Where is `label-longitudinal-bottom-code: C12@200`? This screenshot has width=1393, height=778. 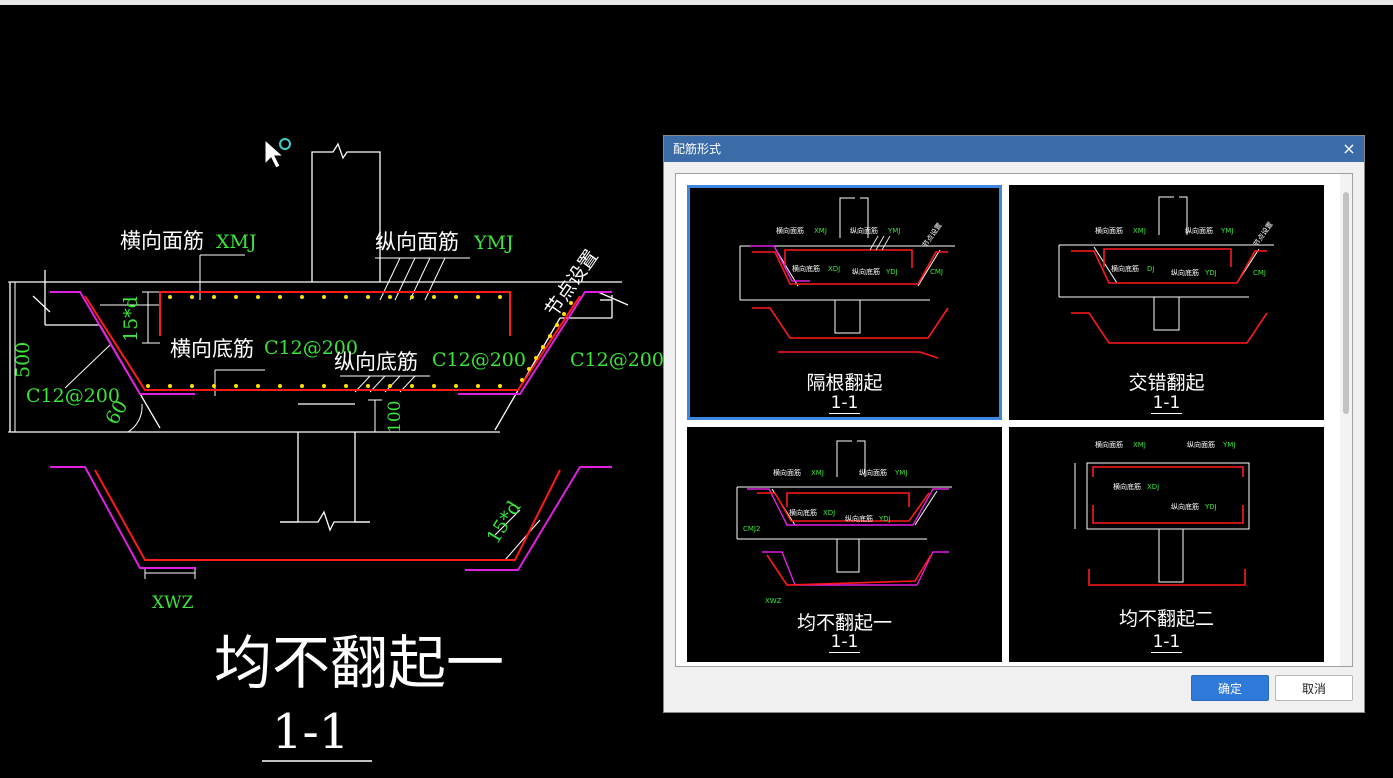 label-longitudinal-bottom-code: C12@200 is located at coordinates (479, 360).